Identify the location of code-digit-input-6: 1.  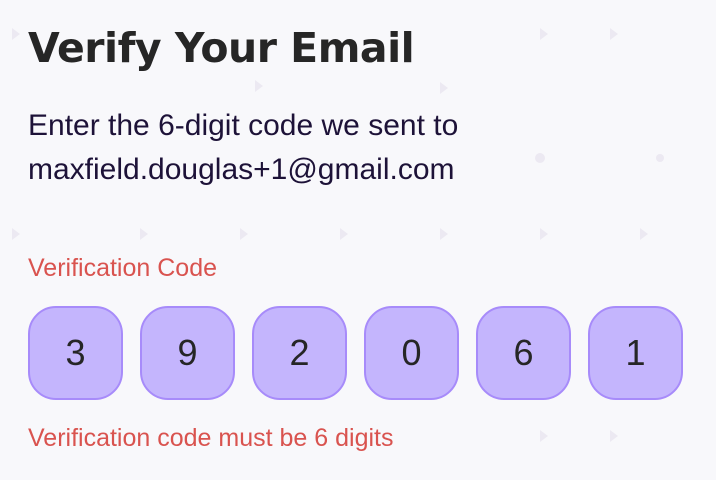
(635, 353).